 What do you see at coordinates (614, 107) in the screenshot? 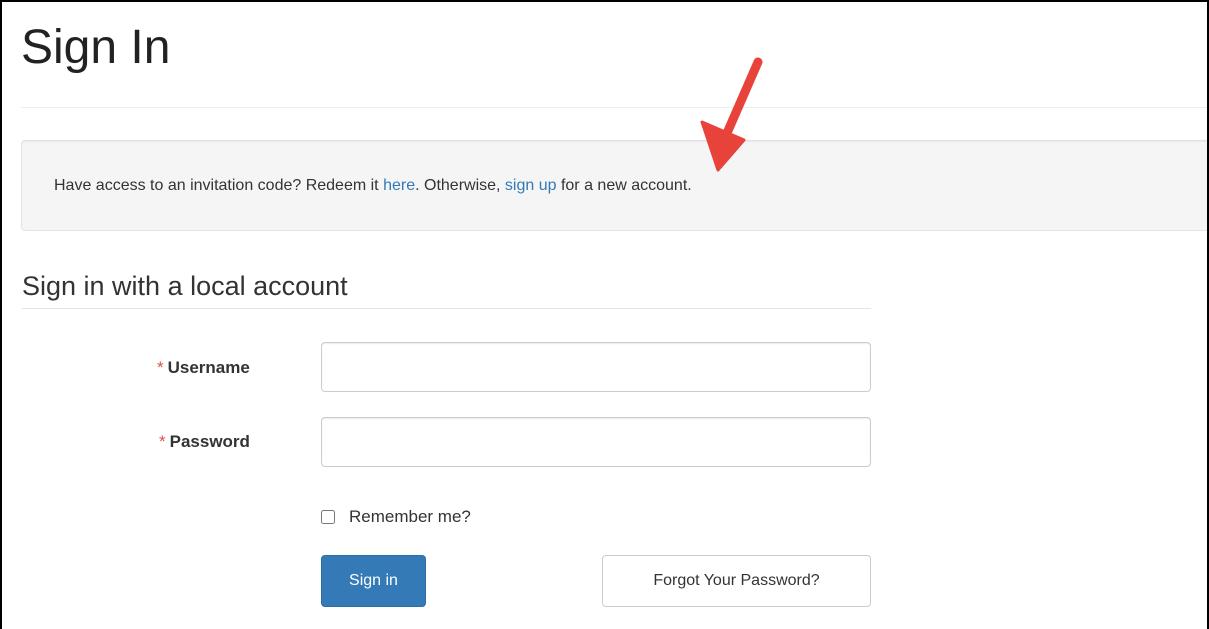
I see `title-divider` at bounding box center [614, 107].